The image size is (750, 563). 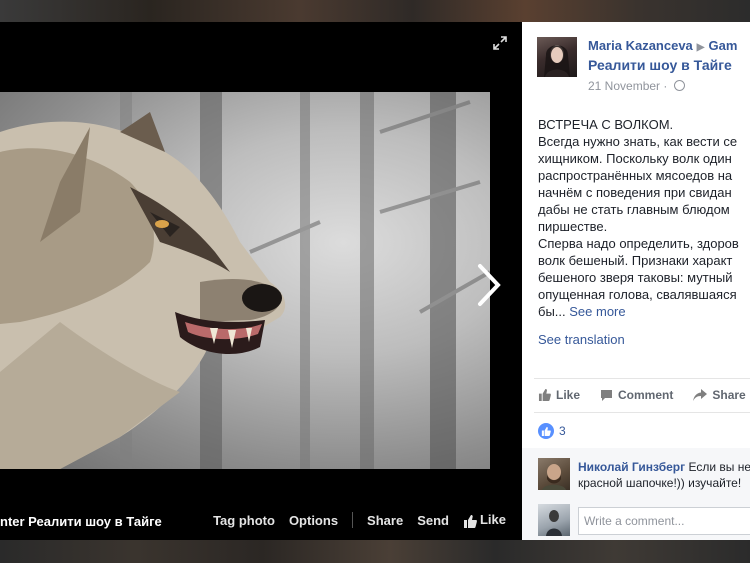 What do you see at coordinates (660, 65) in the screenshot?
I see `group-name: Реалити шоу в Тайге` at bounding box center [660, 65].